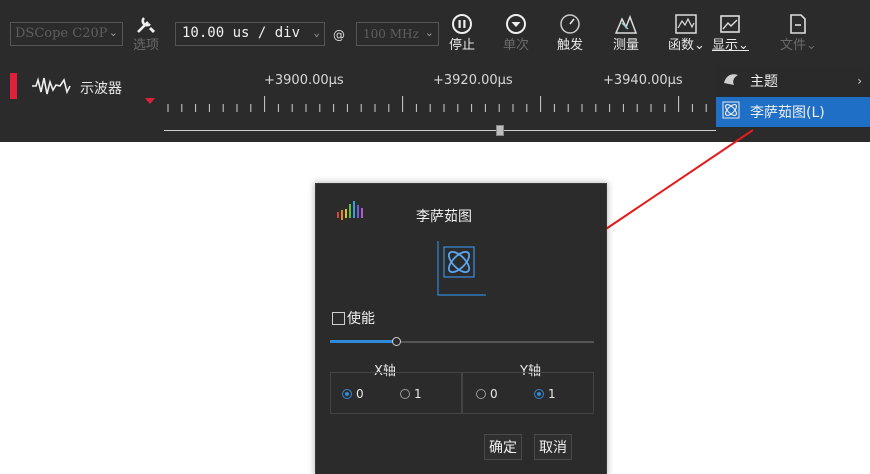  Describe the element at coordinates (553, 447) in the screenshot. I see `cancel-button: 取消` at that location.